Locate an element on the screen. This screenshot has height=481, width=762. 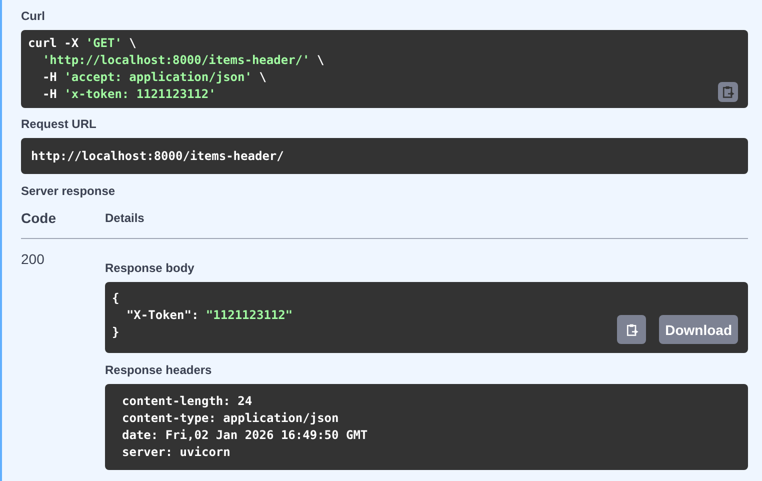
code-line: 'http://localhost:8000/items-header/' \ is located at coordinates (183, 60).